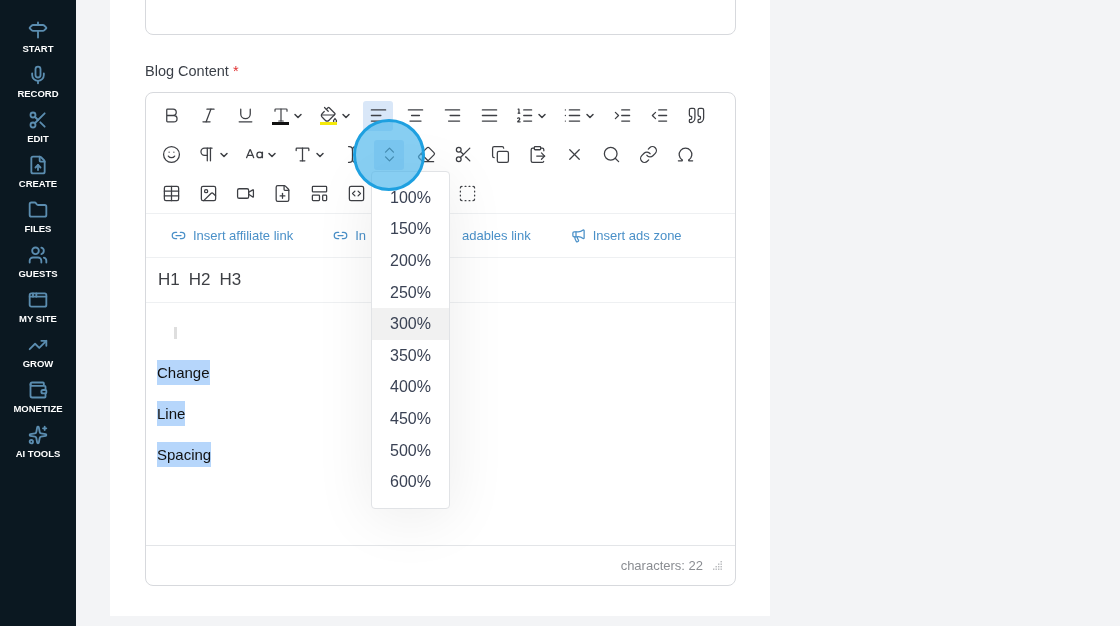  I want to click on heading-button: H1, so click(169, 280).